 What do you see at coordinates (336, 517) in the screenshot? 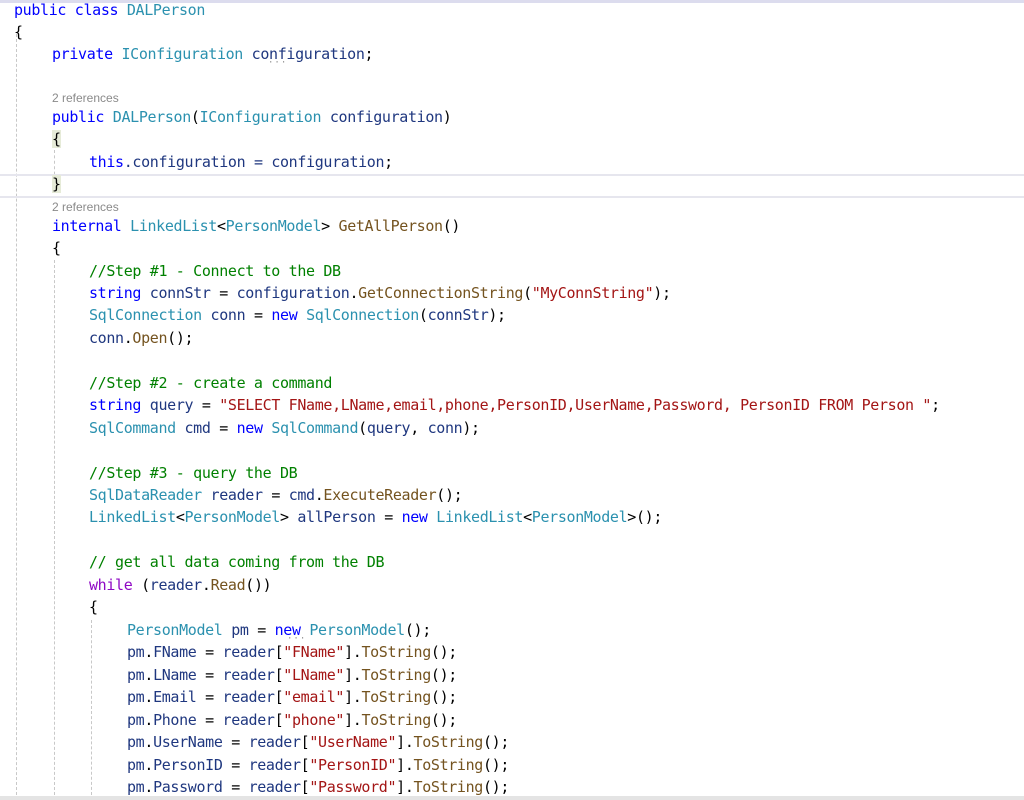
I see `variable: allPerson` at bounding box center [336, 517].